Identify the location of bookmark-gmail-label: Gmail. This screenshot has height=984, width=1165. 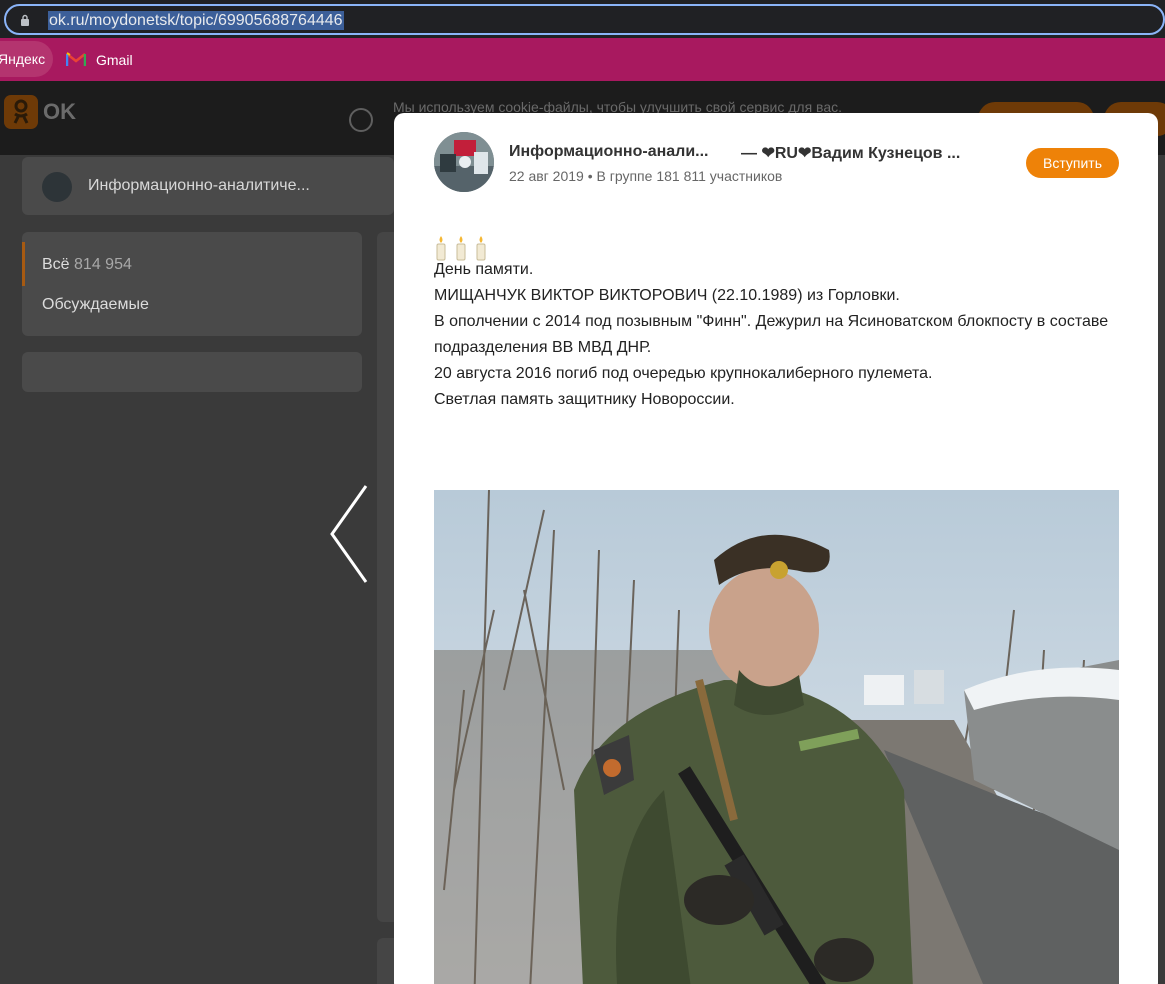
(114, 59).